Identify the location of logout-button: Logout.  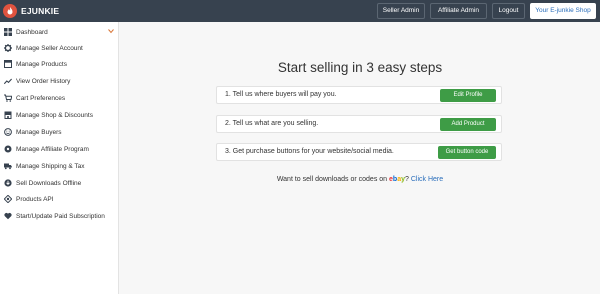
(508, 11).